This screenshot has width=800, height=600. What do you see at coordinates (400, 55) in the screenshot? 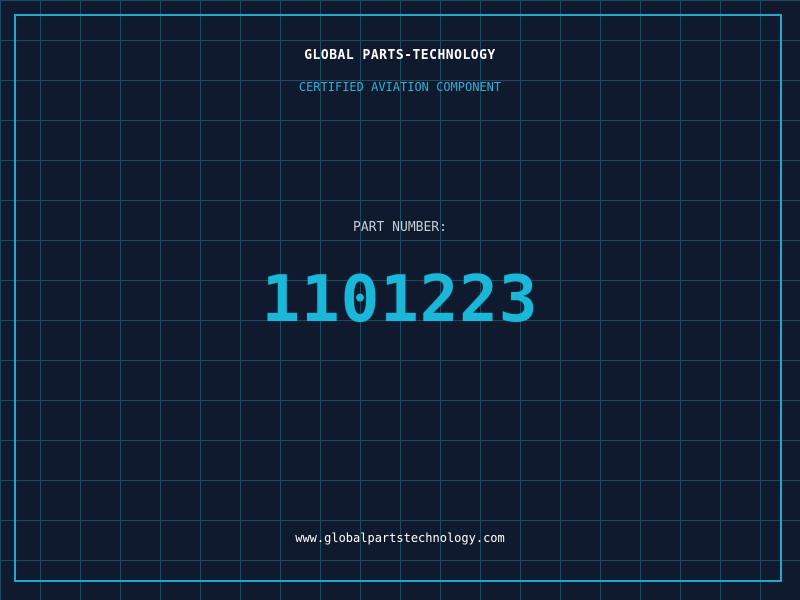
I see `company-name: GLOBAL PARTS-TECHNOLOGY` at bounding box center [400, 55].